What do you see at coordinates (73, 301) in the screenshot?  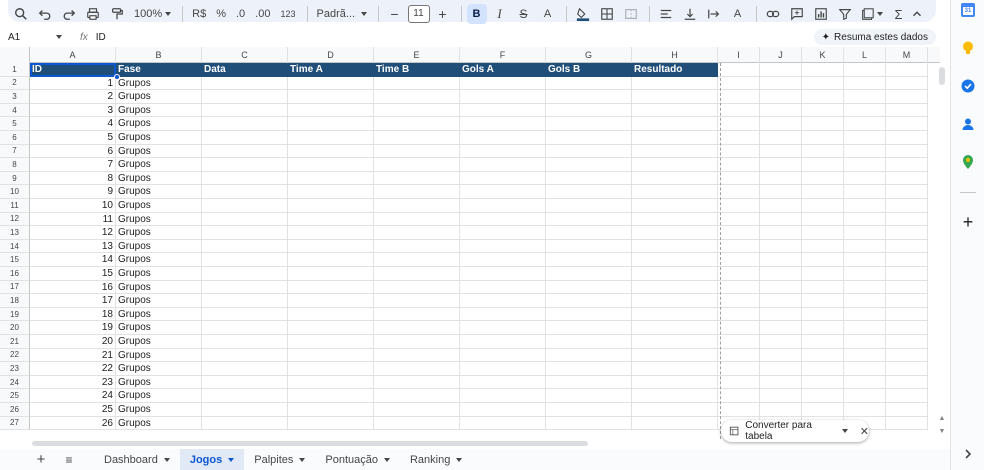 I see `id-cell: 17` at bounding box center [73, 301].